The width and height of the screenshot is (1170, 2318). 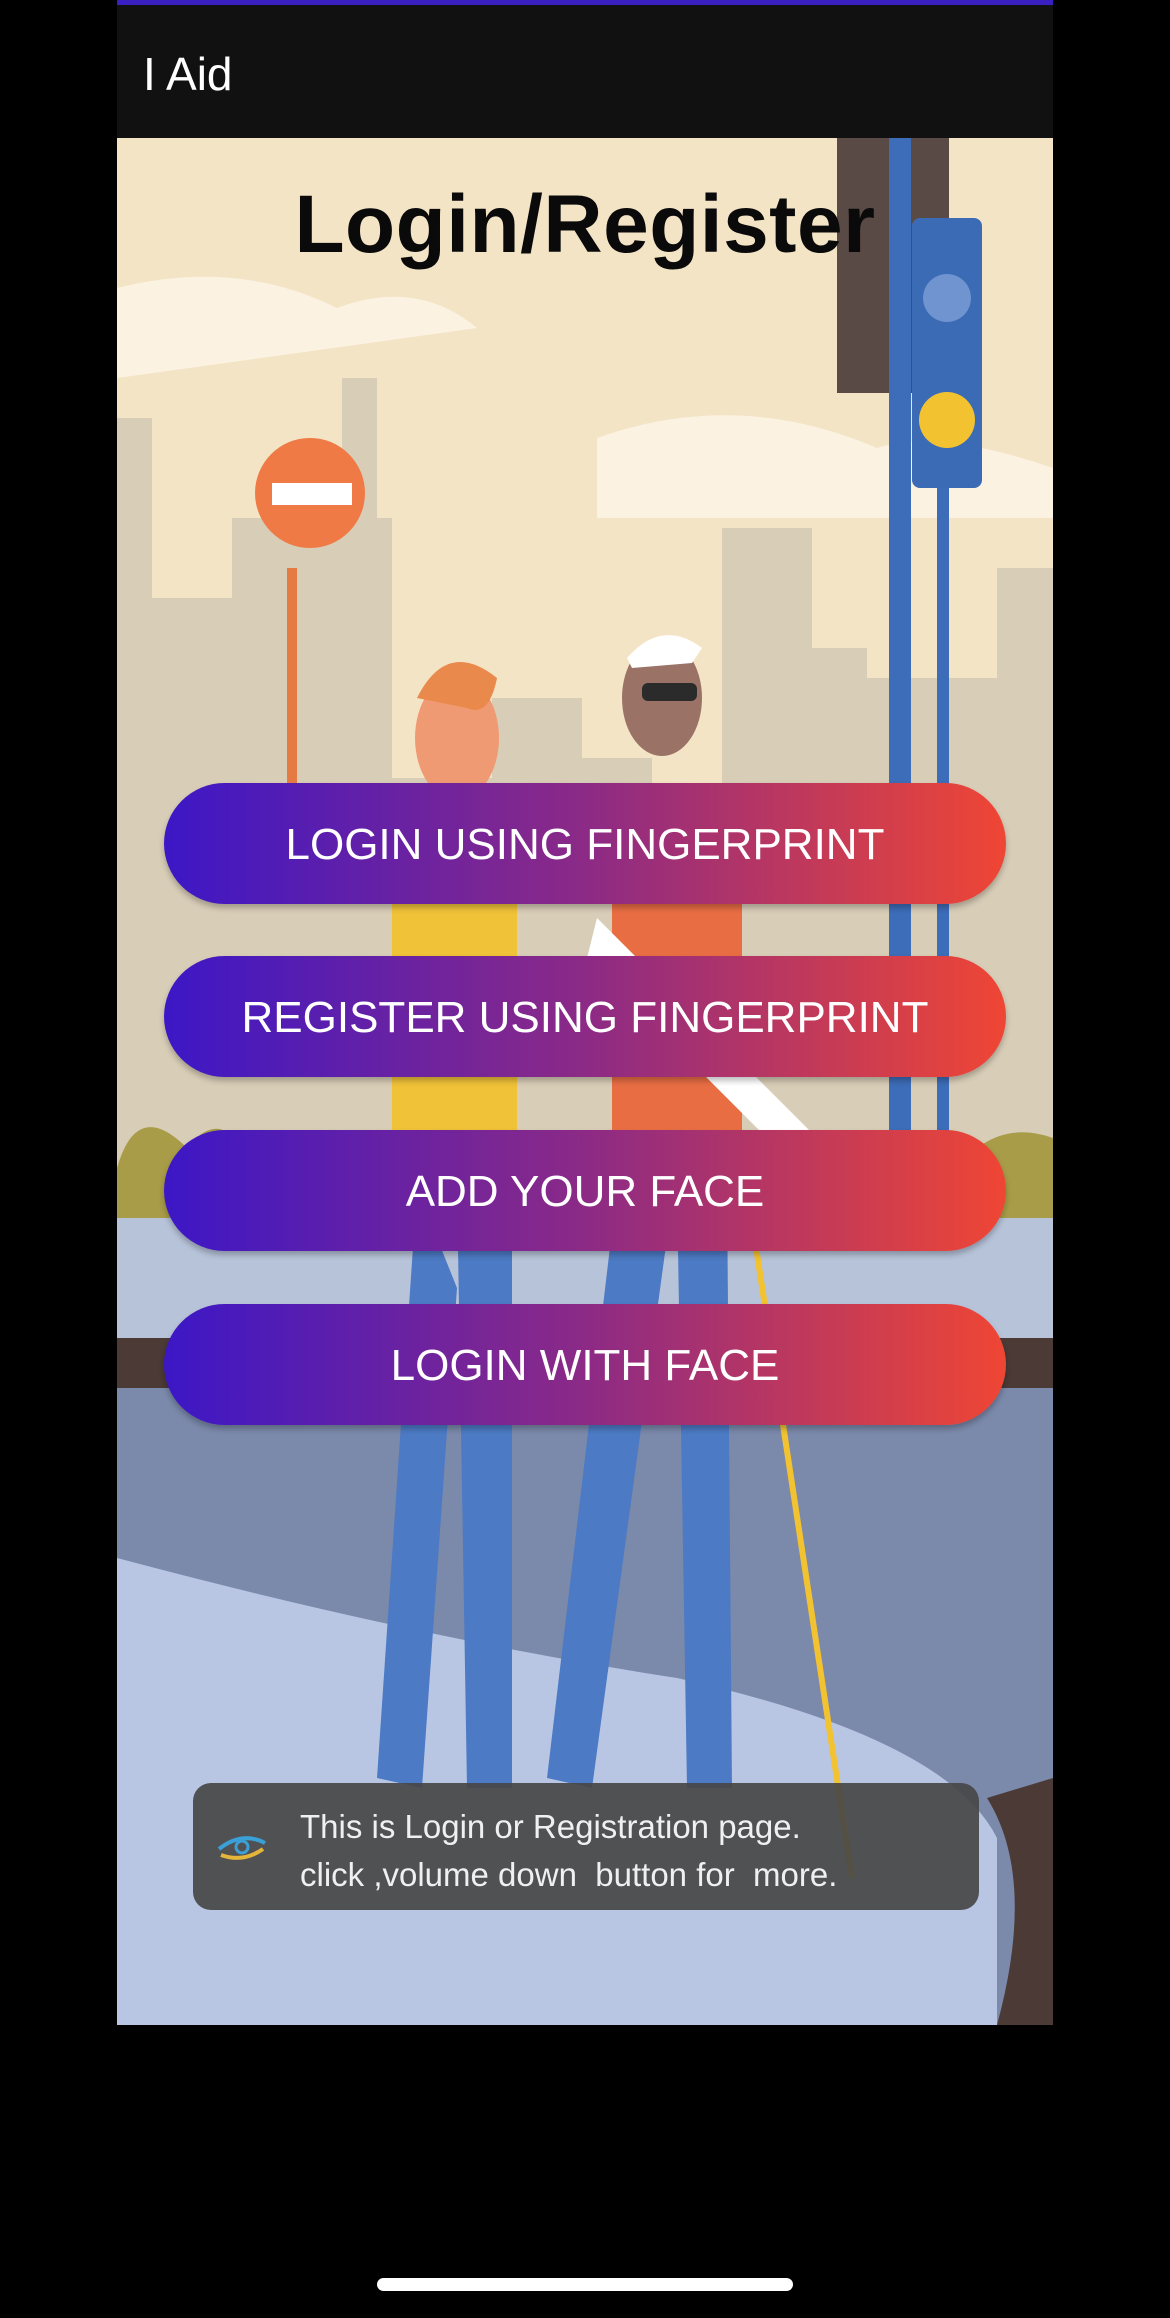 I want to click on app-bar: I Aid, so click(x=585, y=71).